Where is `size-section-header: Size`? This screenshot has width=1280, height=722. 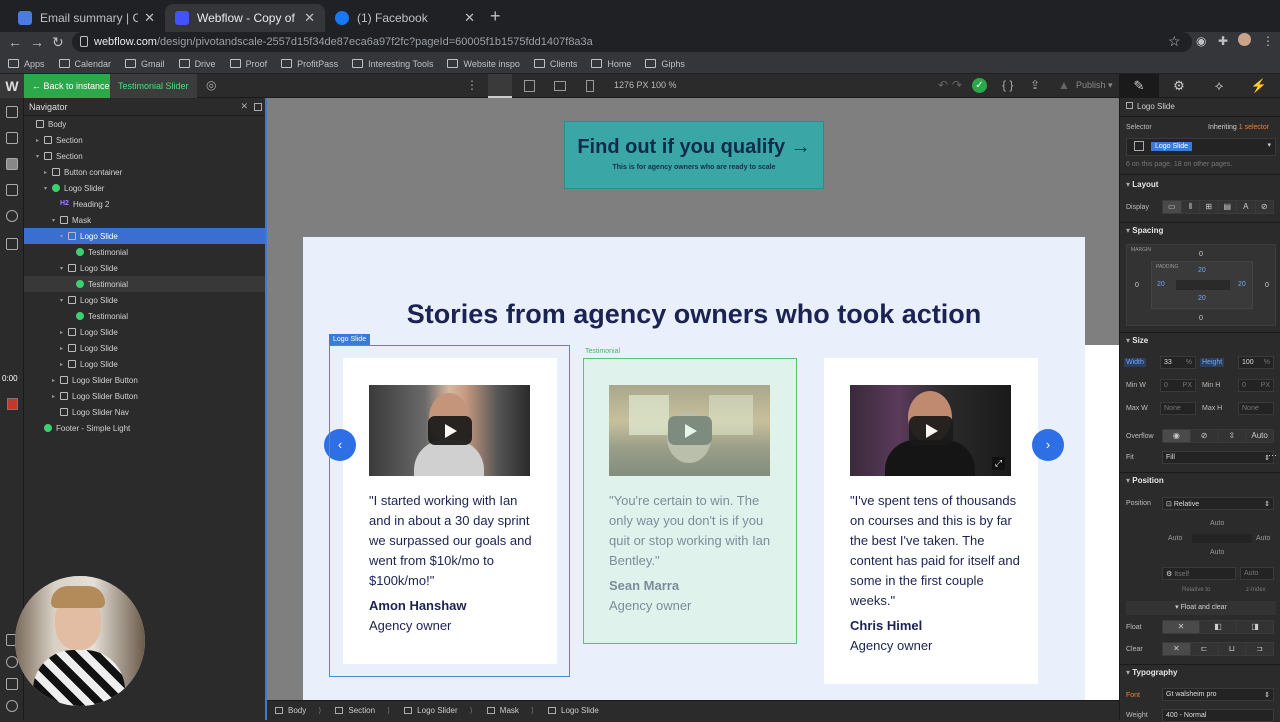 size-section-header: Size is located at coordinates (1137, 340).